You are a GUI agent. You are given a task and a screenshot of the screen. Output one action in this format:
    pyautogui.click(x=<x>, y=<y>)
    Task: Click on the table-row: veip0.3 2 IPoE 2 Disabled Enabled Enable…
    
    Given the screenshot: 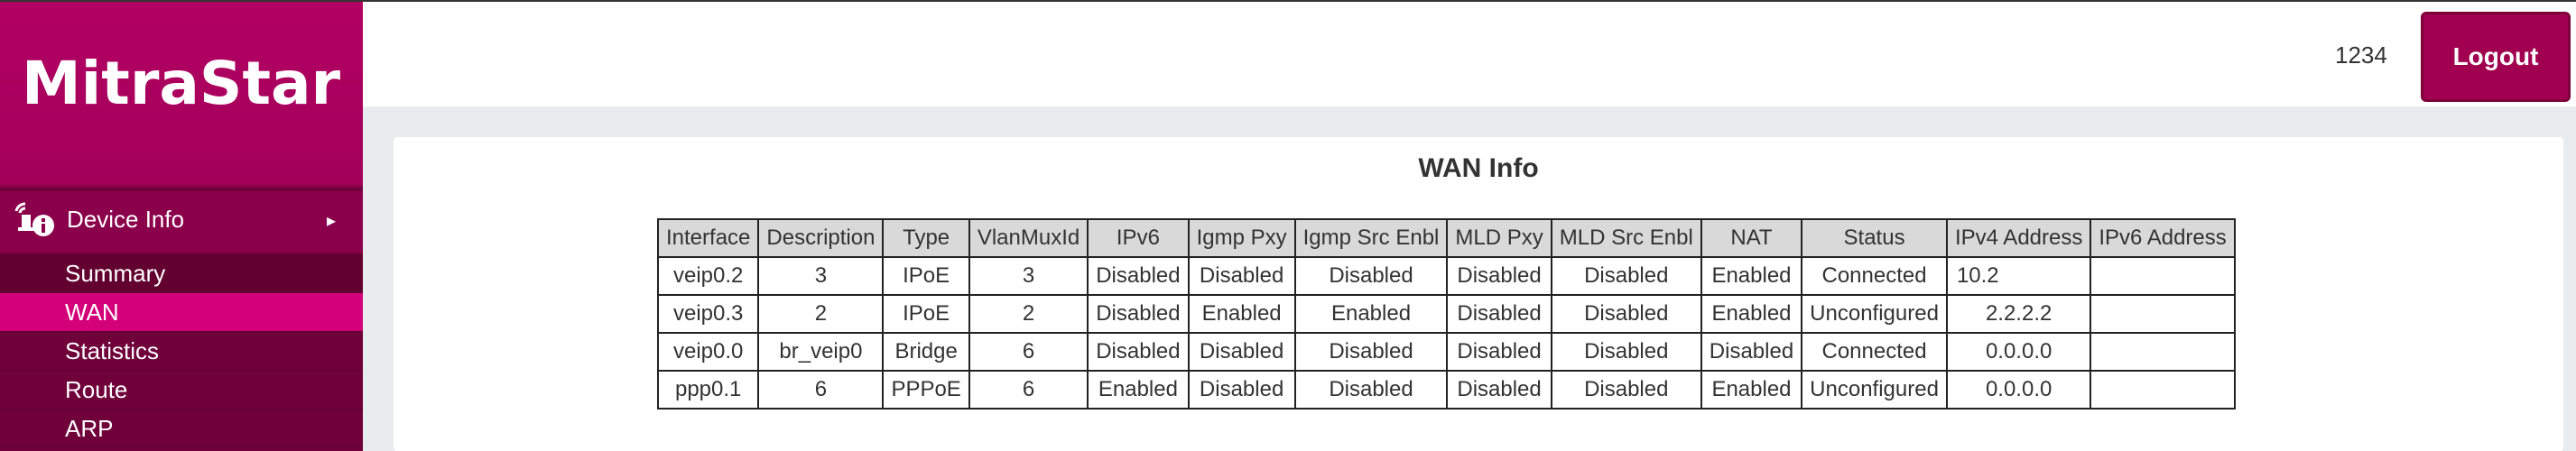 What is the action you would take?
    pyautogui.click(x=1446, y=314)
    